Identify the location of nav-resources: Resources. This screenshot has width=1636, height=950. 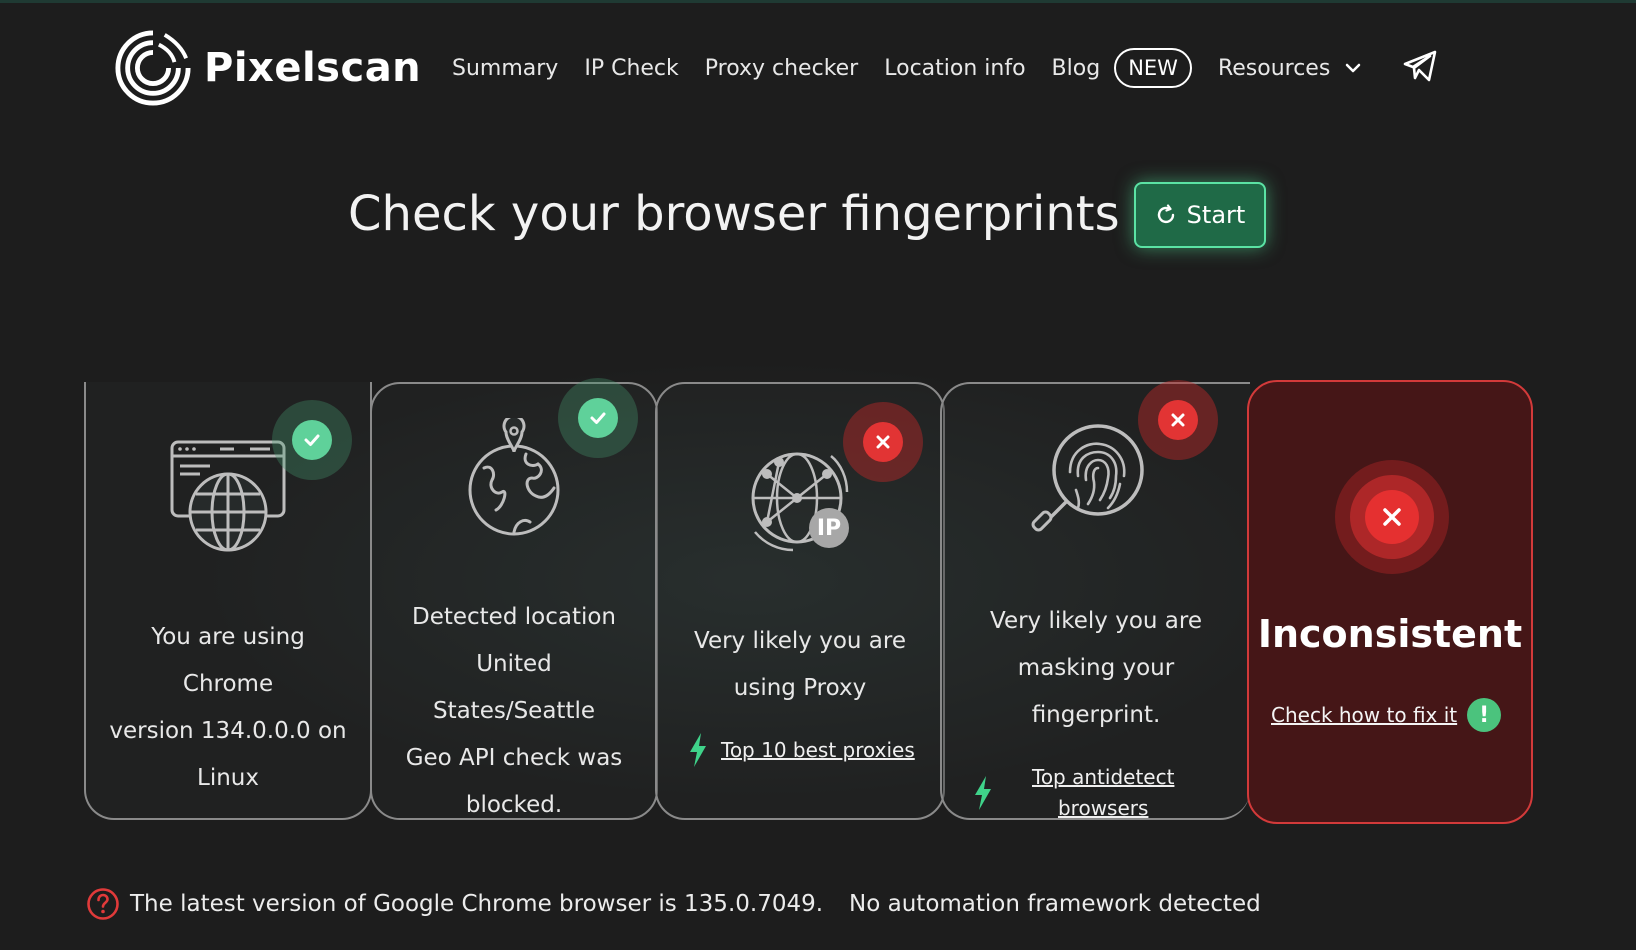
(1290, 68).